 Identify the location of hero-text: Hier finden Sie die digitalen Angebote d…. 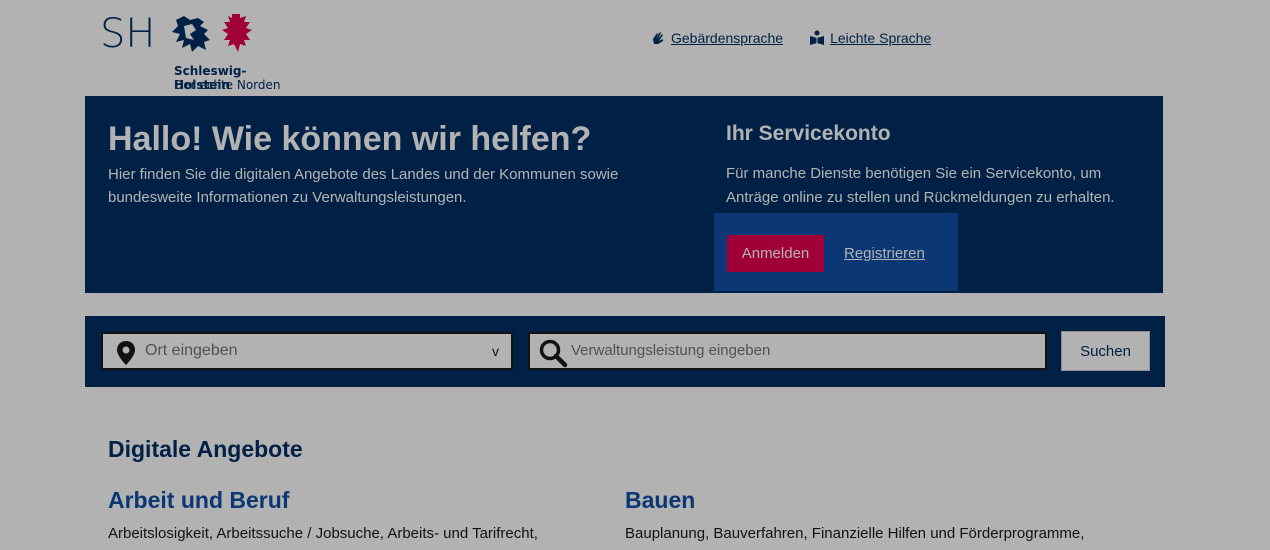
(363, 186).